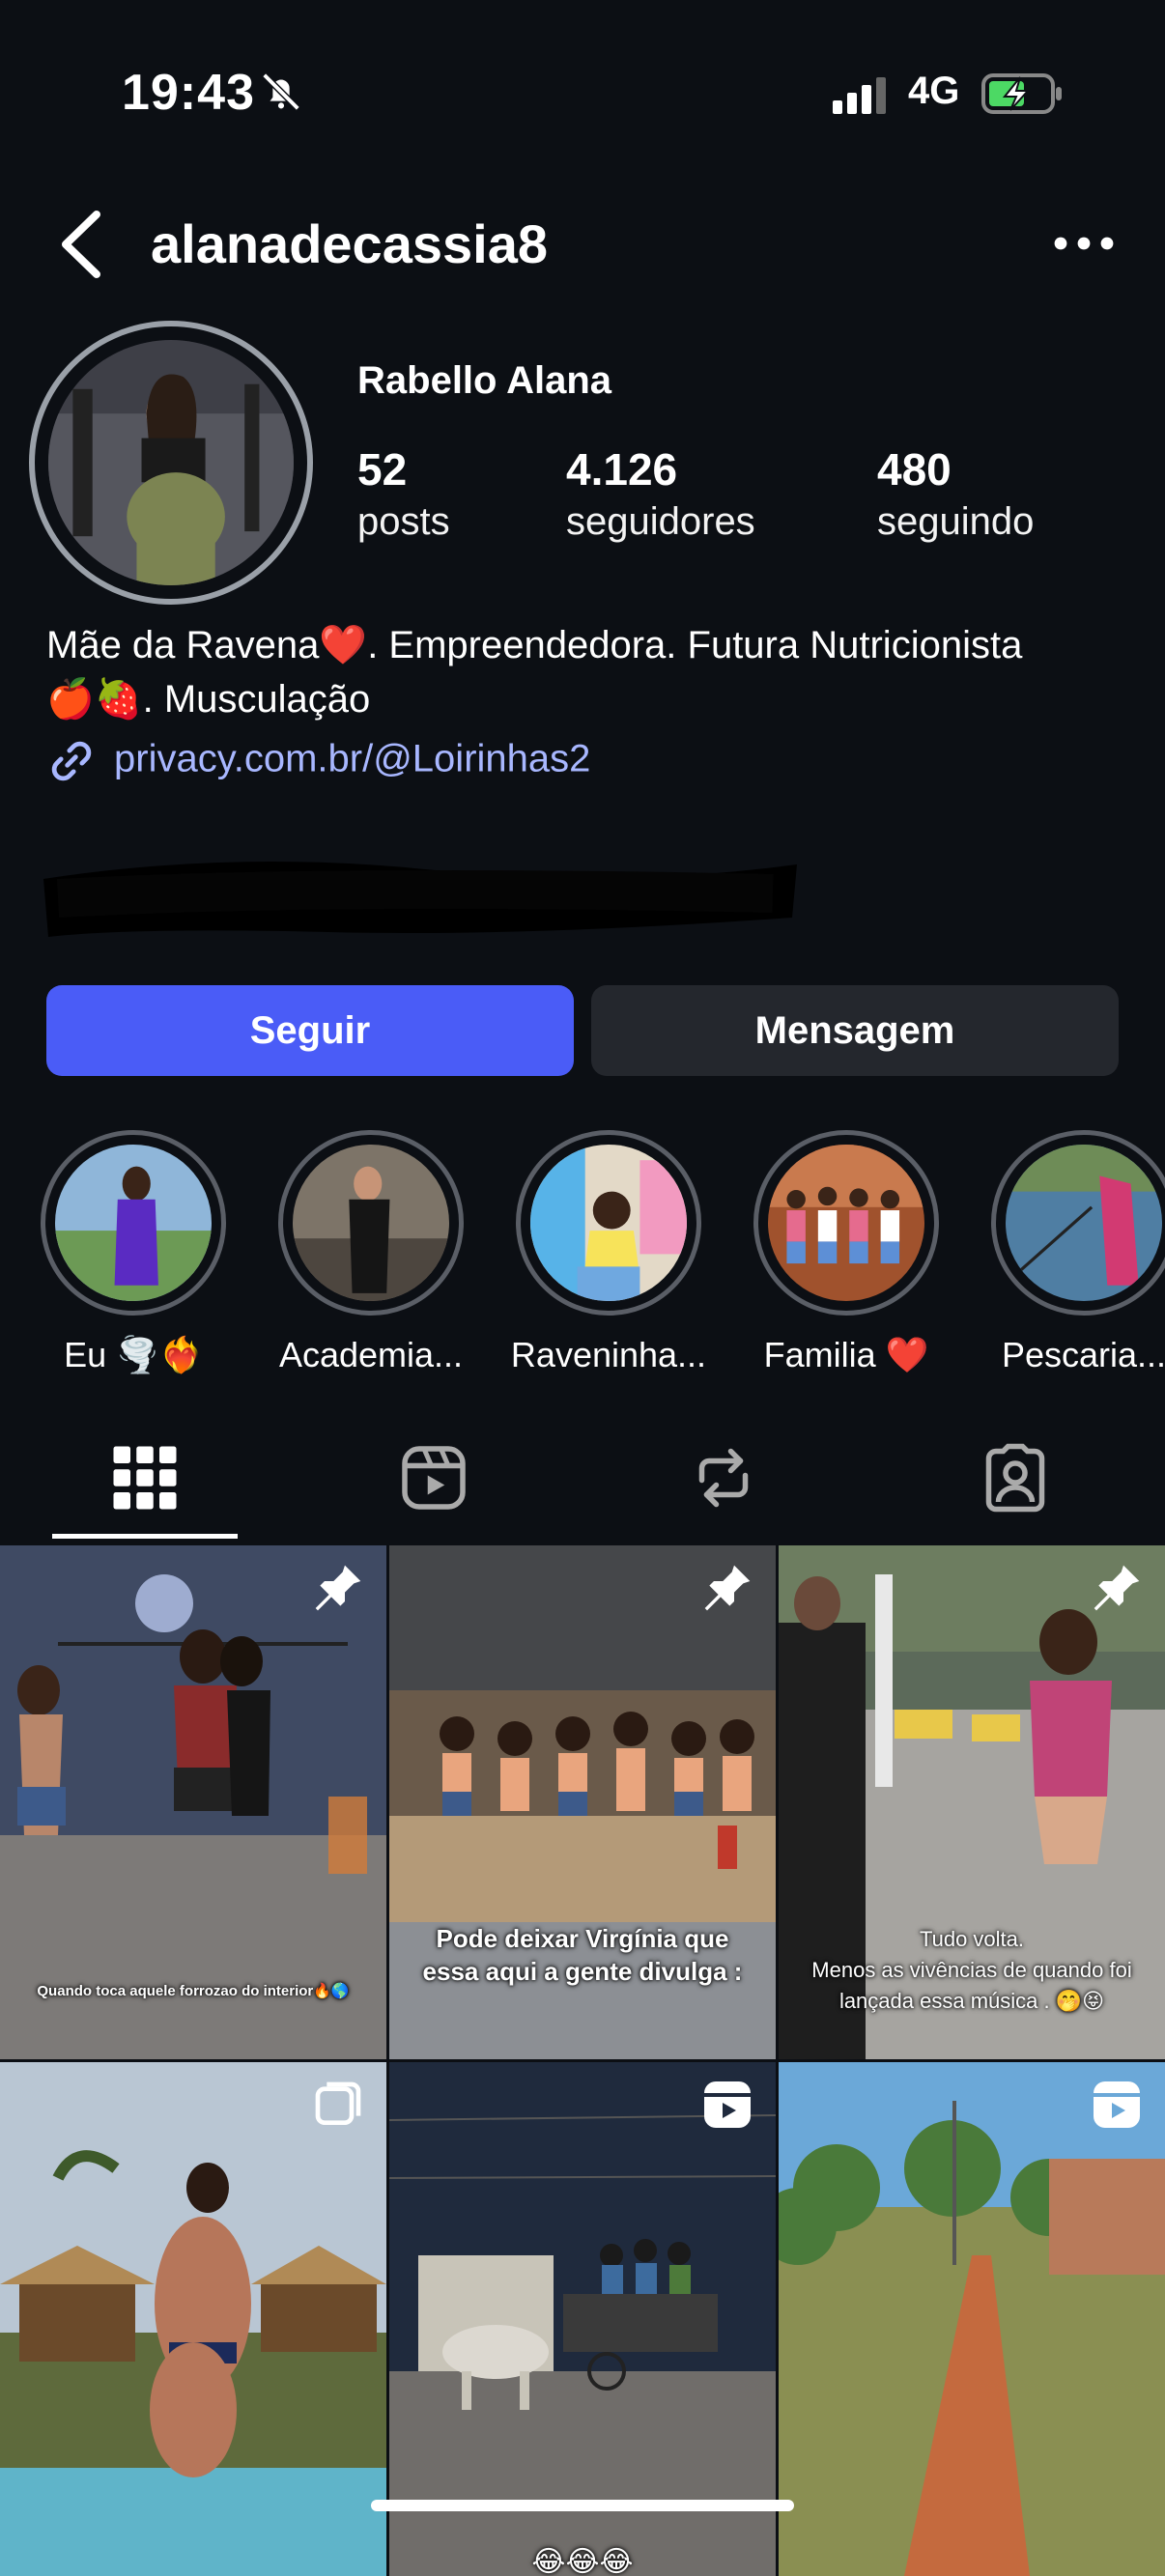 The height and width of the screenshot is (2576, 1165). I want to click on tagged-icon, so click(1015, 1477).